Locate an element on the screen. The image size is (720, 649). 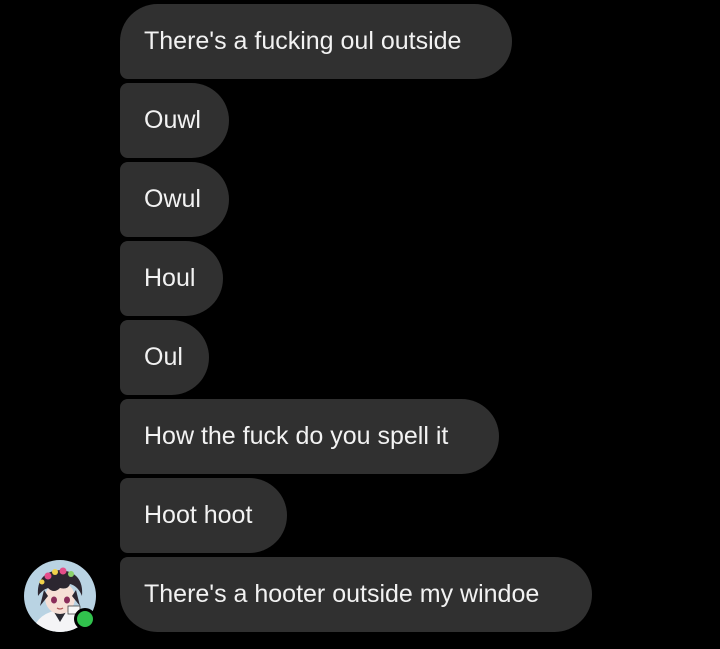
message-bubble: Owul is located at coordinates (174, 199).